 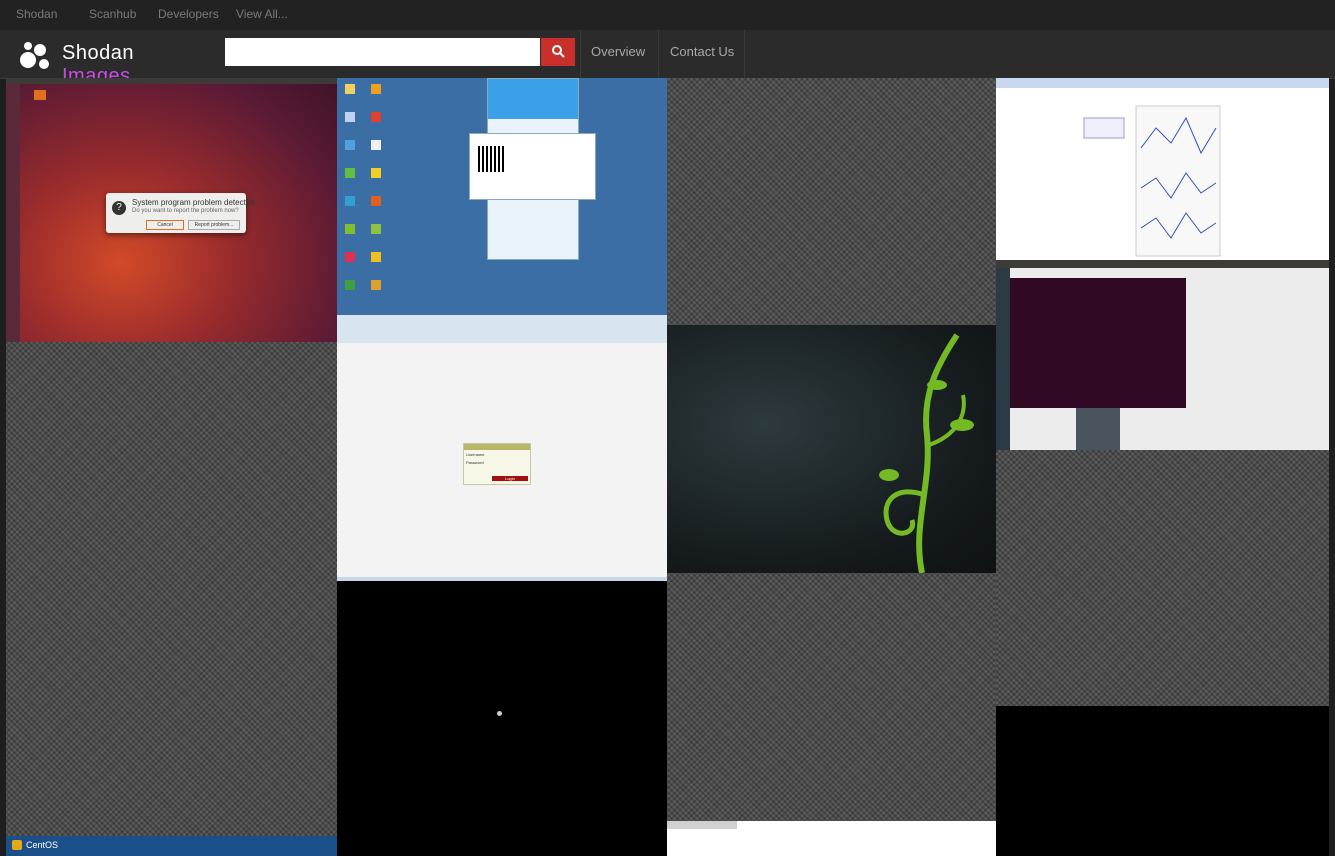 I want to click on image-tile-centos: CentOS, so click(x=171, y=846).